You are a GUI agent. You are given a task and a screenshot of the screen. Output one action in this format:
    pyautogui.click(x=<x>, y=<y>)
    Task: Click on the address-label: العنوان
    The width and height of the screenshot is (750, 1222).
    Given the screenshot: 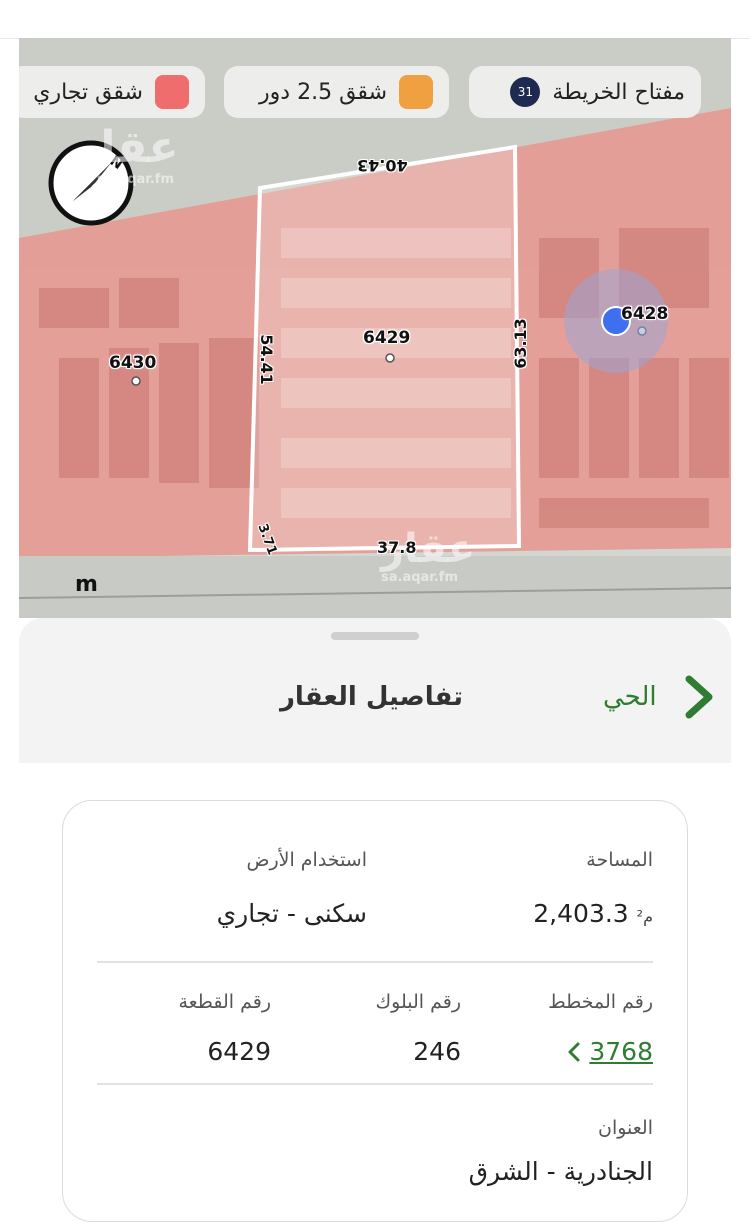 What is the action you would take?
    pyautogui.click(x=625, y=1128)
    